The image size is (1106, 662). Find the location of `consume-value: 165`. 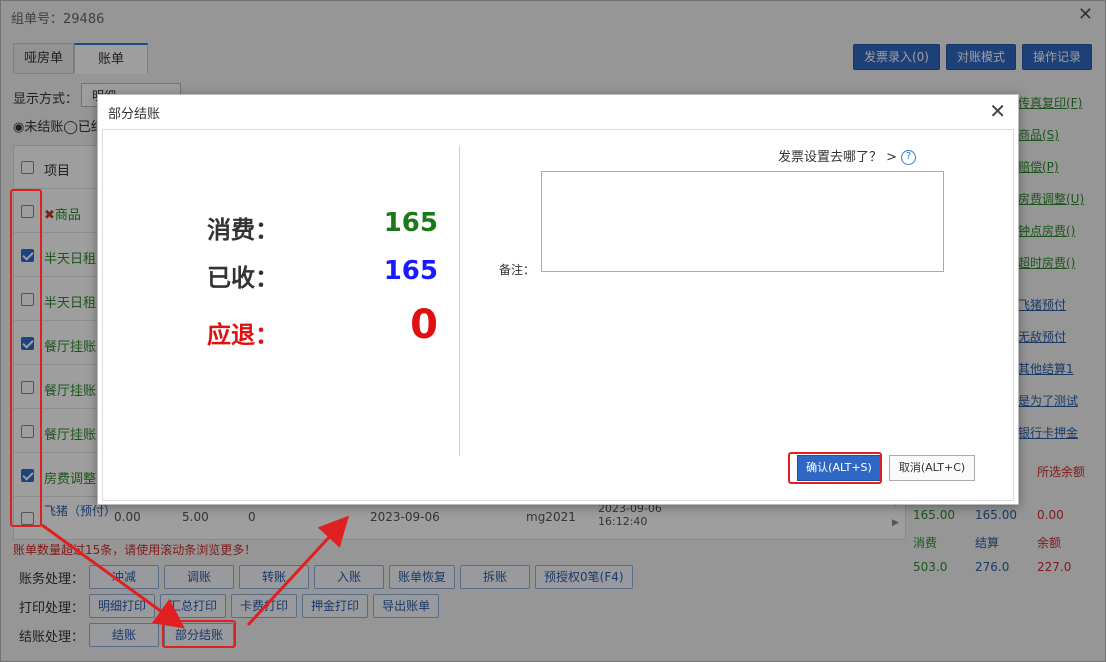

consume-value: 165 is located at coordinates (410, 223).